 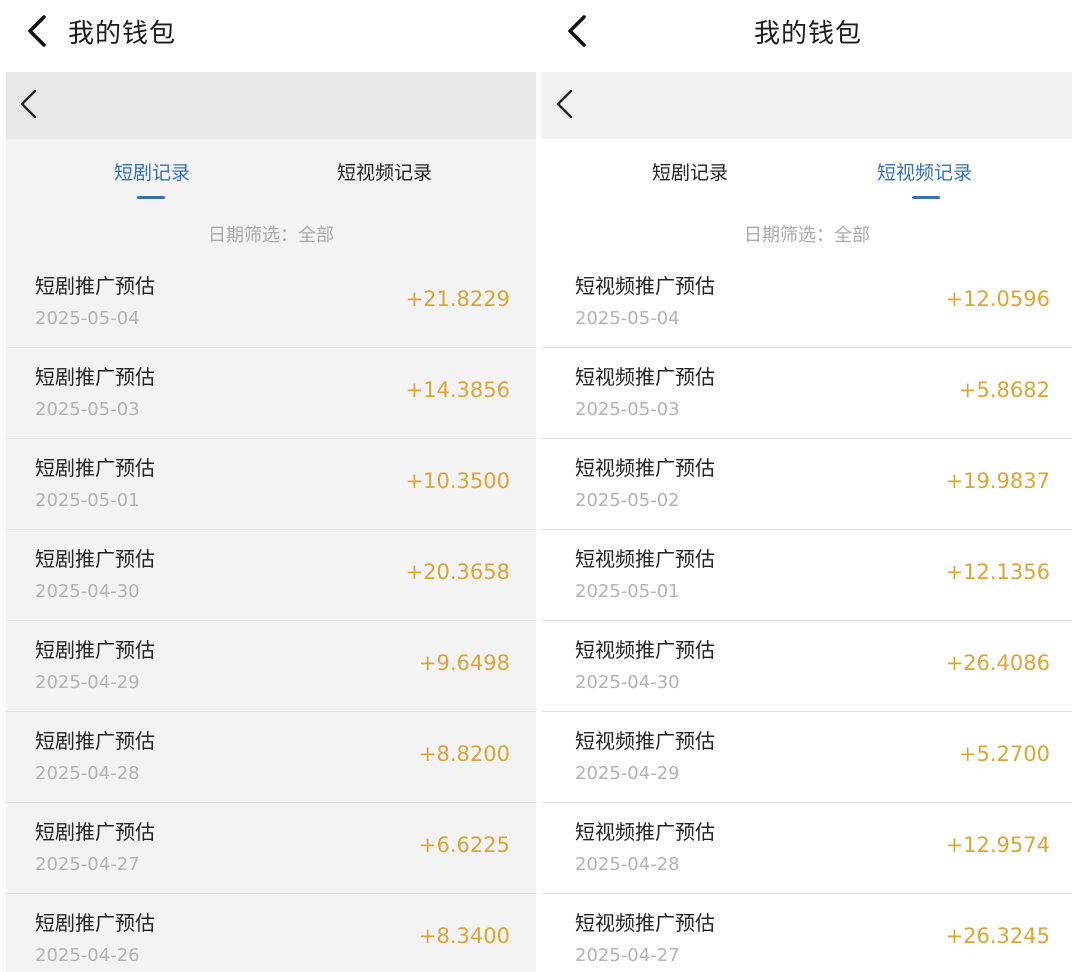 I want to click on record-date: 2025-05-02, so click(x=627, y=500).